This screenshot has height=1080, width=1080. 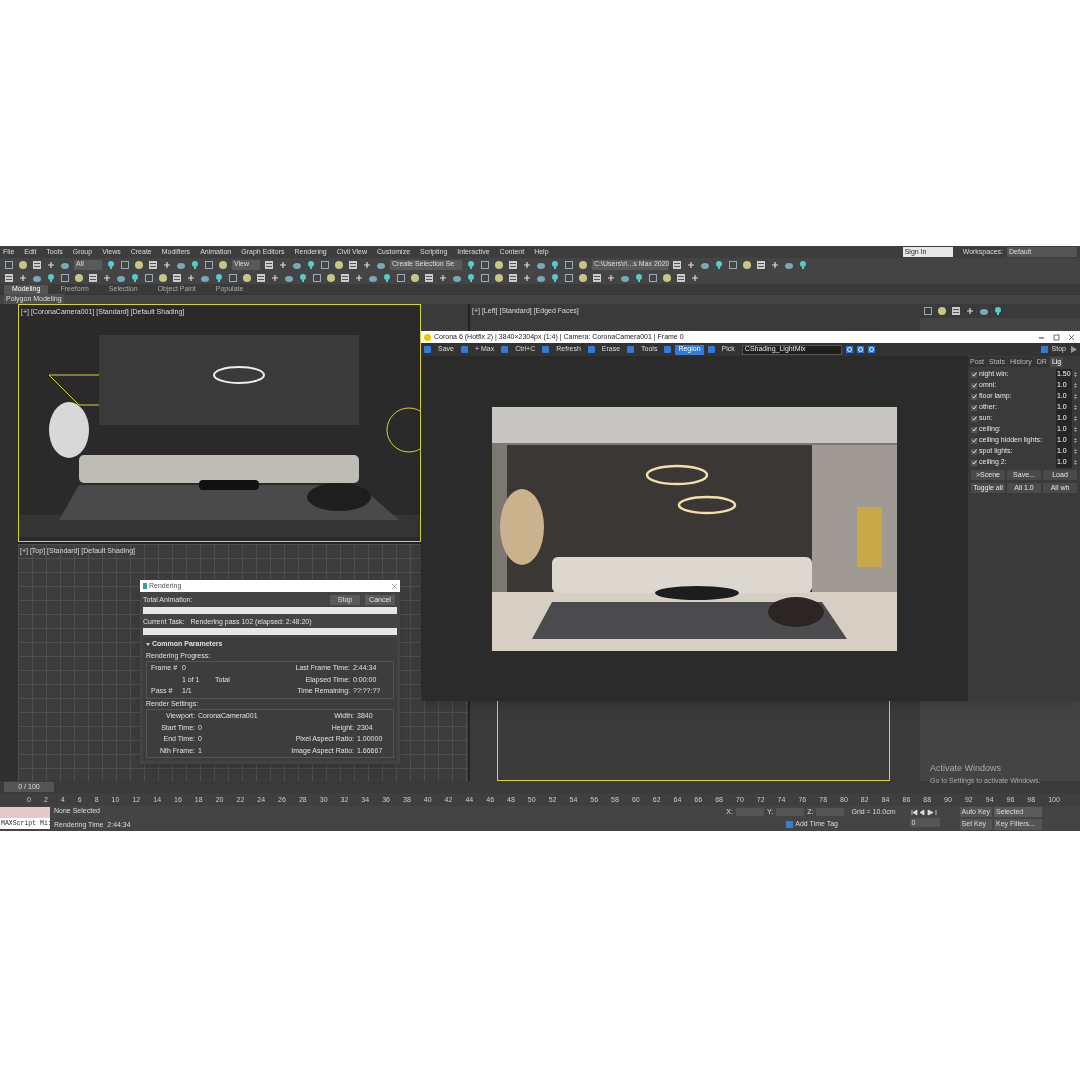 What do you see at coordinates (394, 586) in the screenshot?
I see `close-icon` at bounding box center [394, 586].